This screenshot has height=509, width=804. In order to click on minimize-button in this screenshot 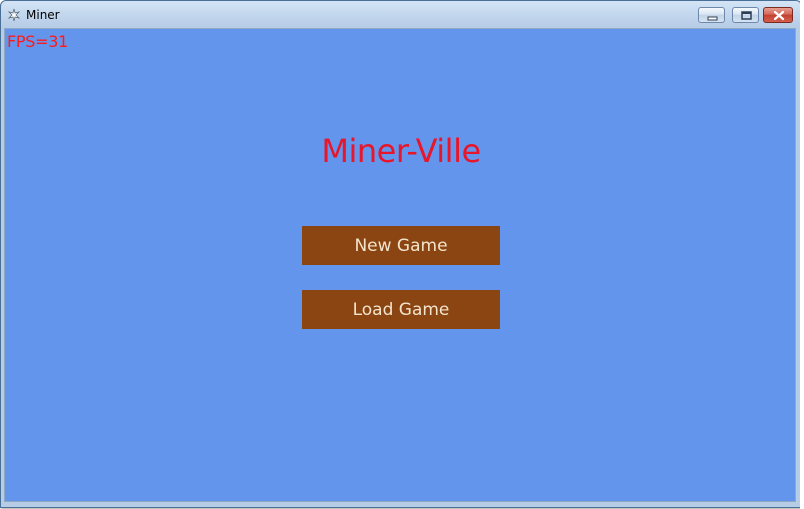, I will do `click(711, 15)`.